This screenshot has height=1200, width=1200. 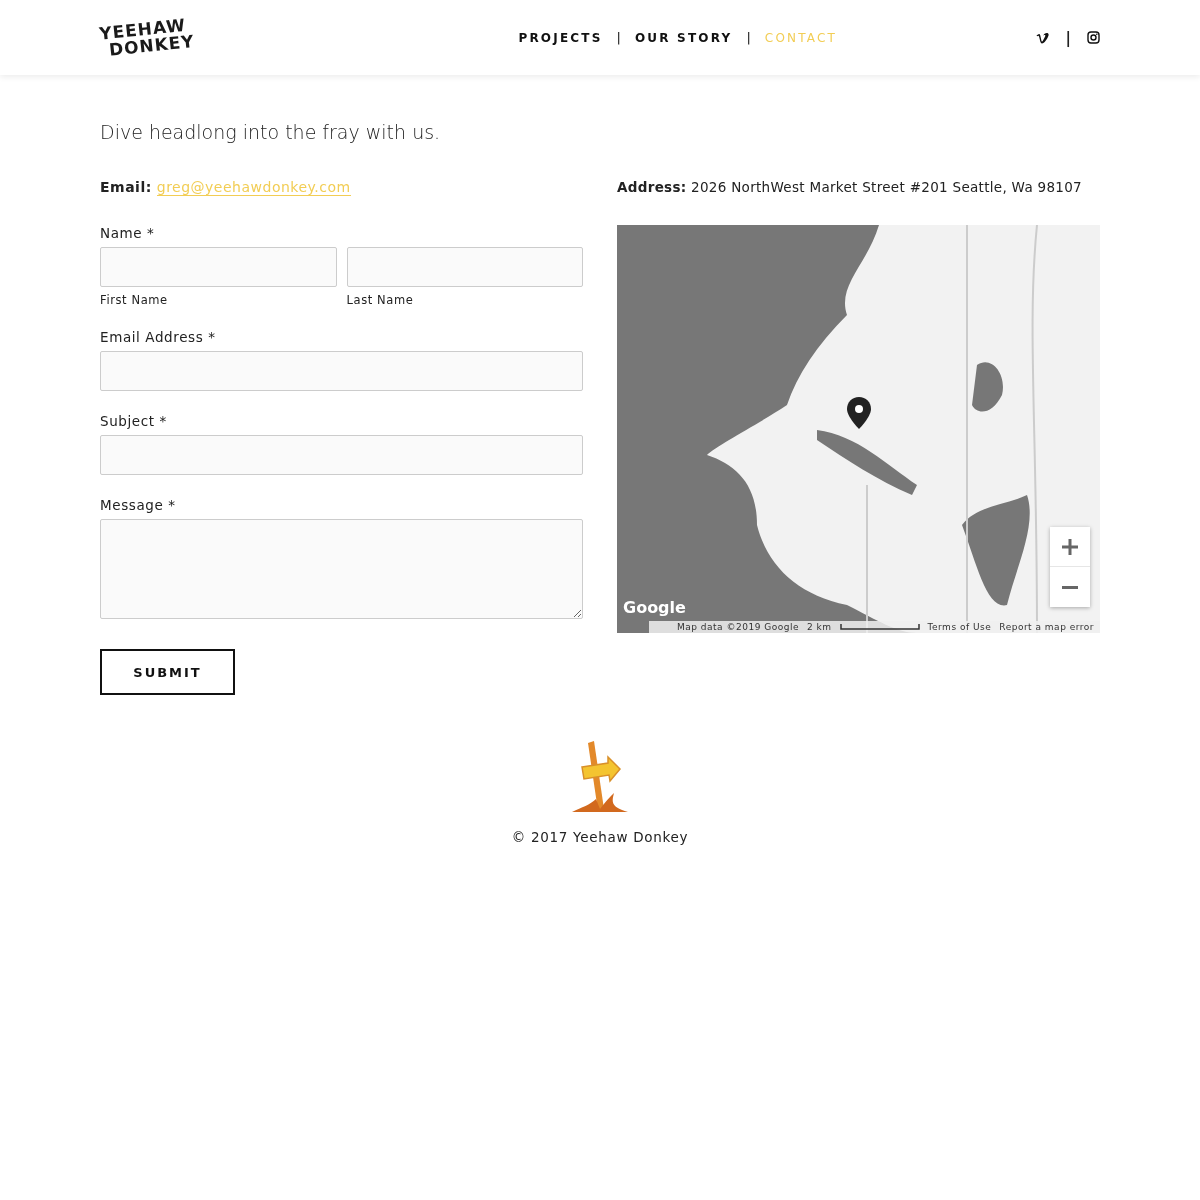 What do you see at coordinates (380, 300) in the screenshot?
I see `field-sublabel: Last Name` at bounding box center [380, 300].